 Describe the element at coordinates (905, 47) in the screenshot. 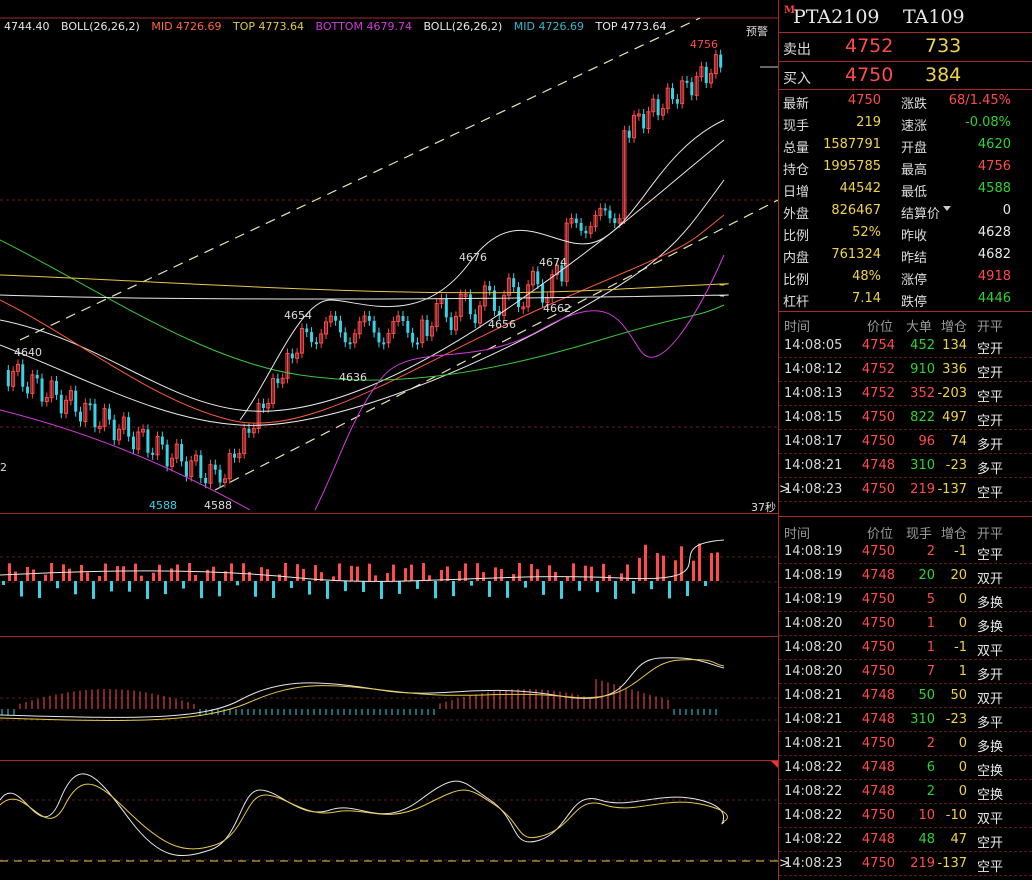

I see `ask-row: 卖出 4752 733` at that location.